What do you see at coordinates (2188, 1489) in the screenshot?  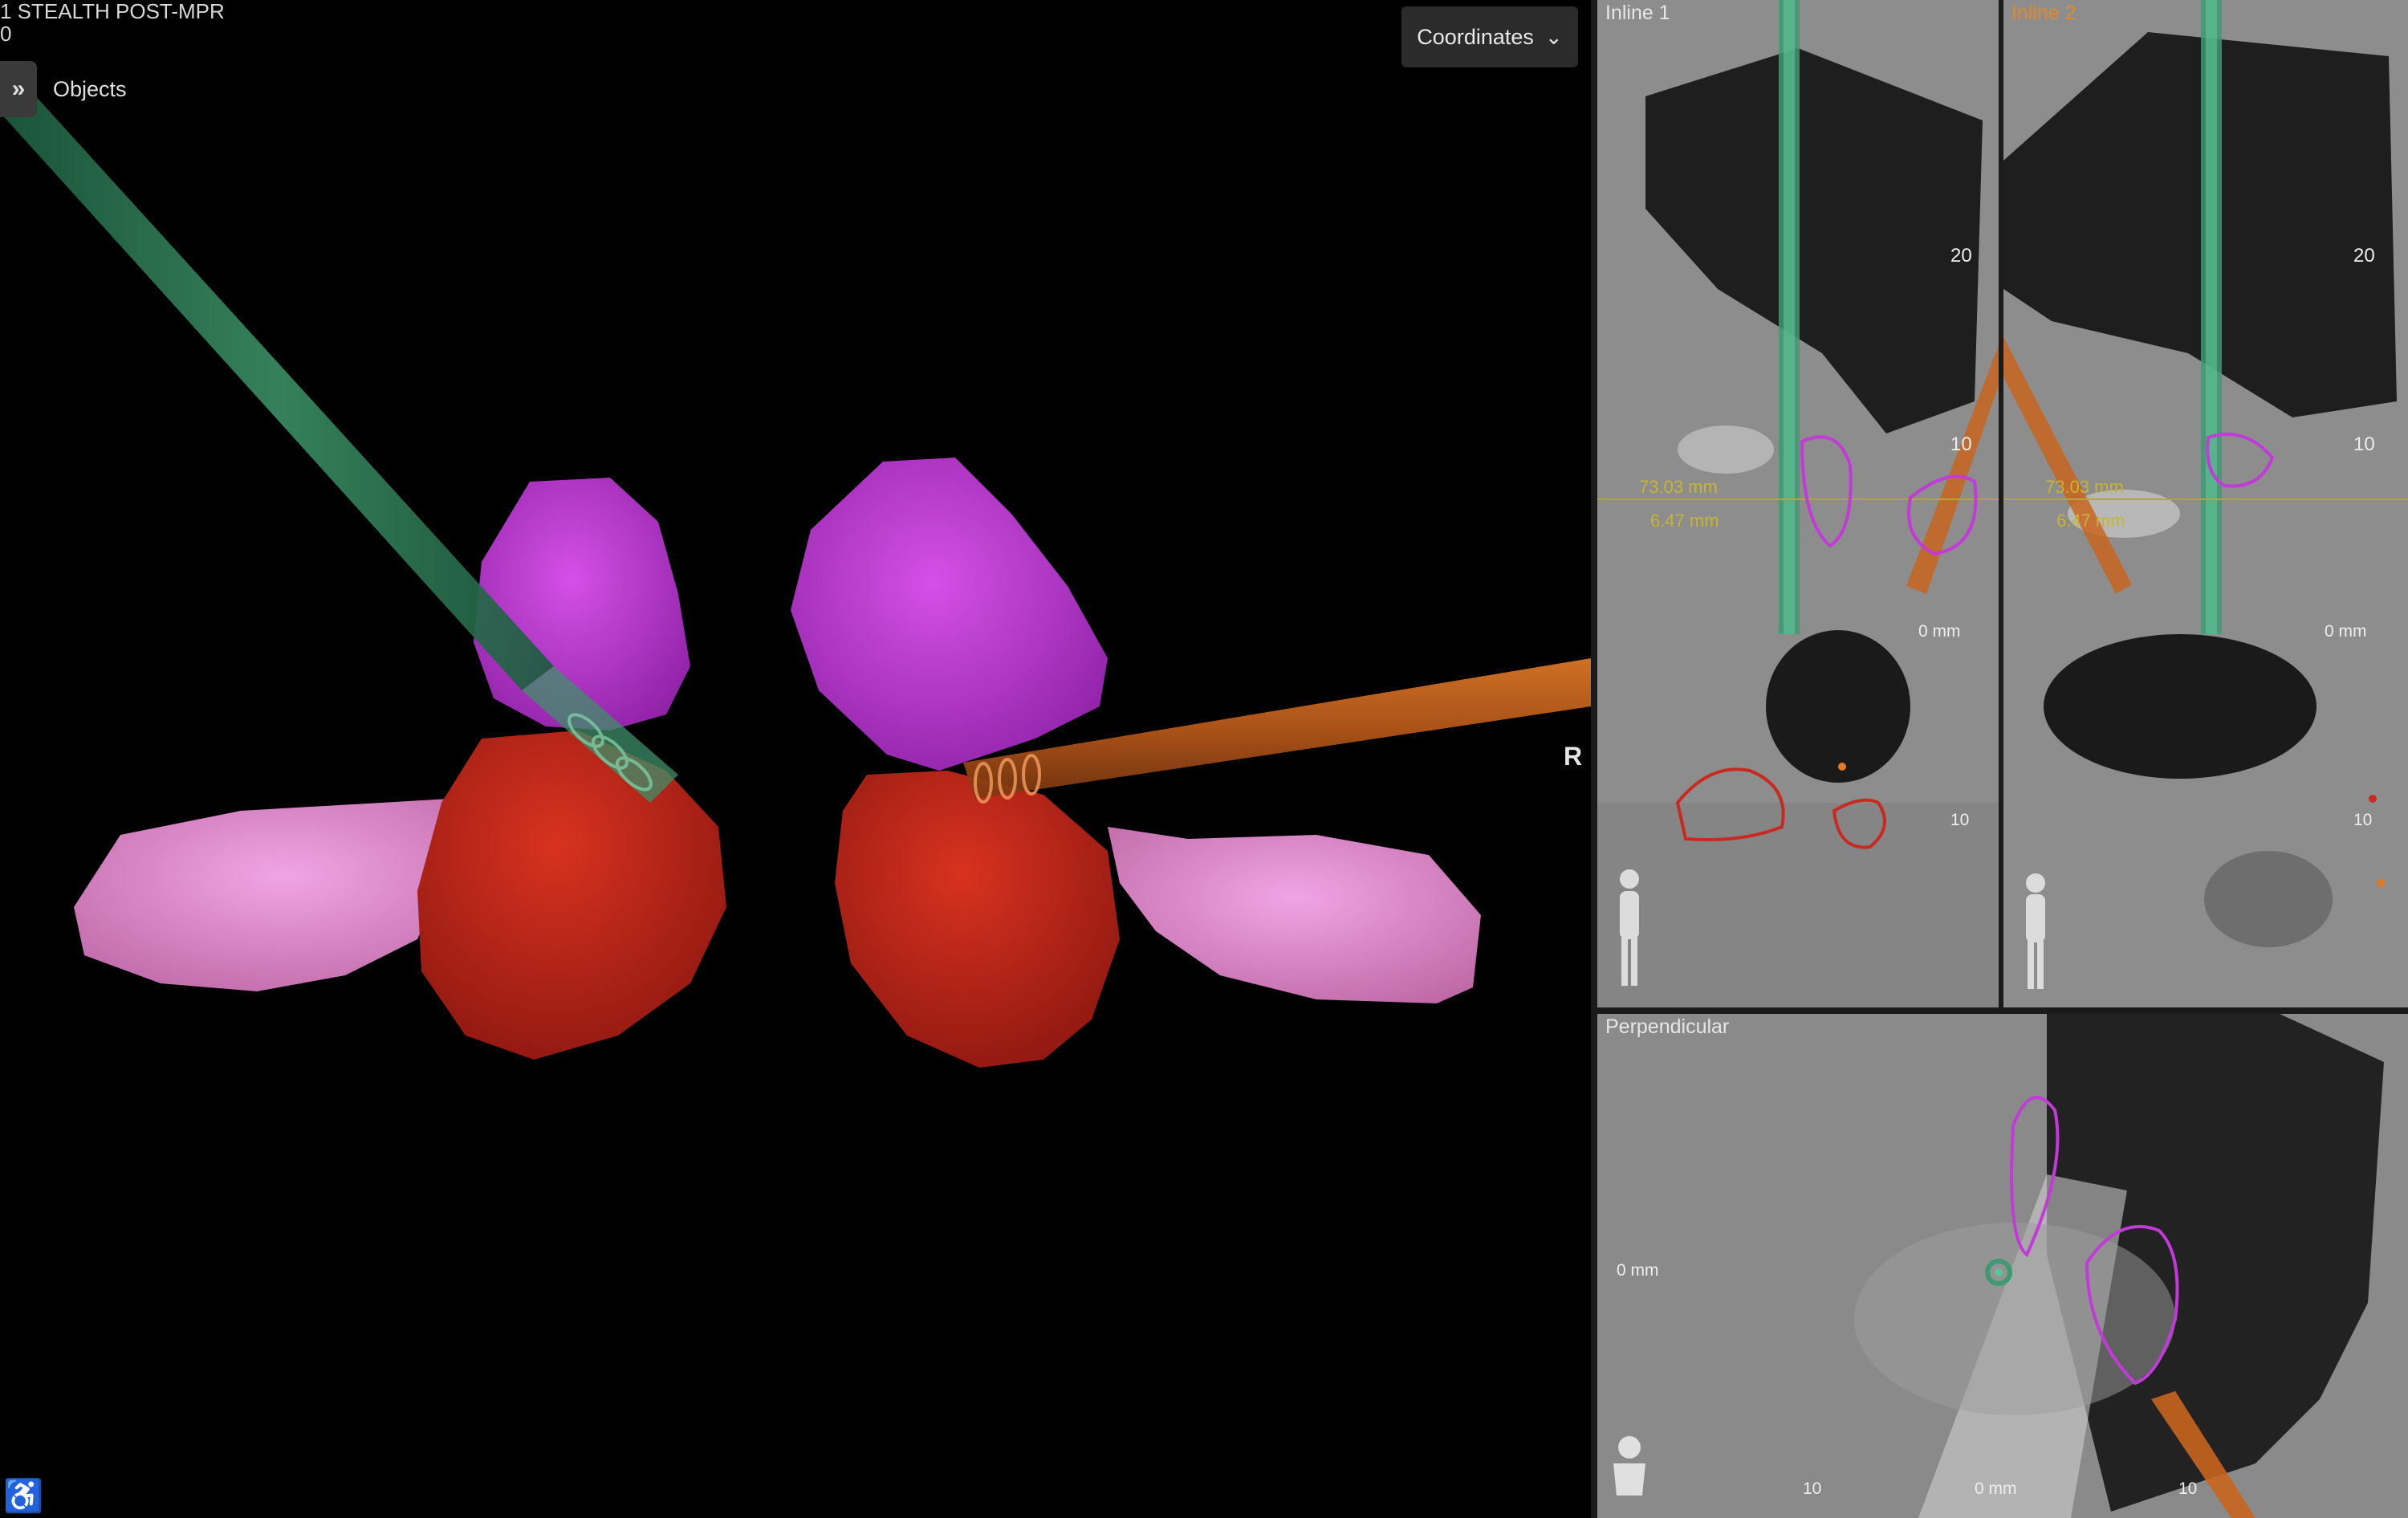 I see `perpendicular-tick-10-right: 10` at bounding box center [2188, 1489].